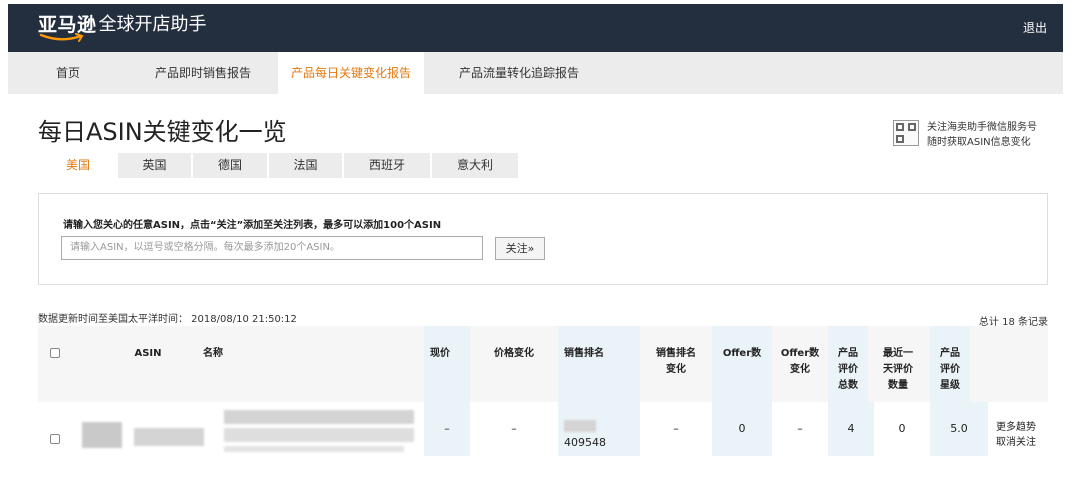  What do you see at coordinates (800, 361) in the screenshot?
I see `header-offer-change: Offer数 变化` at bounding box center [800, 361].